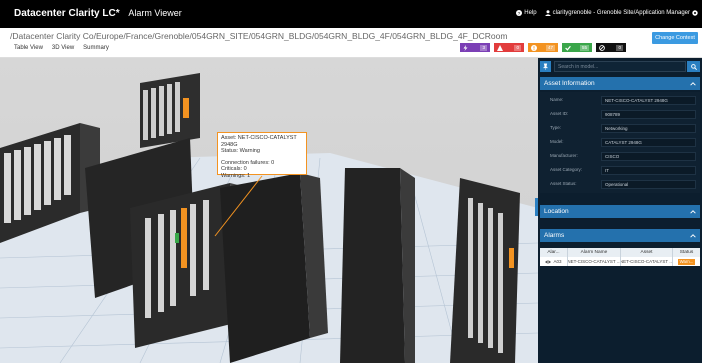  What do you see at coordinates (648, 114) in the screenshot?
I see `field-value: 908789` at bounding box center [648, 114].